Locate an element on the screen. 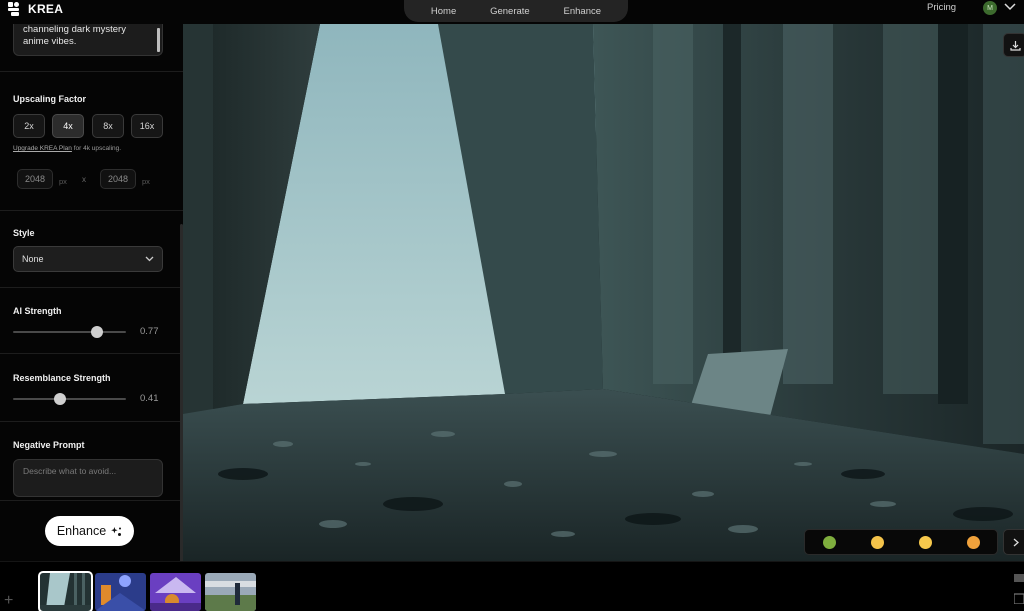 The image size is (1024, 611). upgrade-note-text: for 4k upscaling. is located at coordinates (96, 148).